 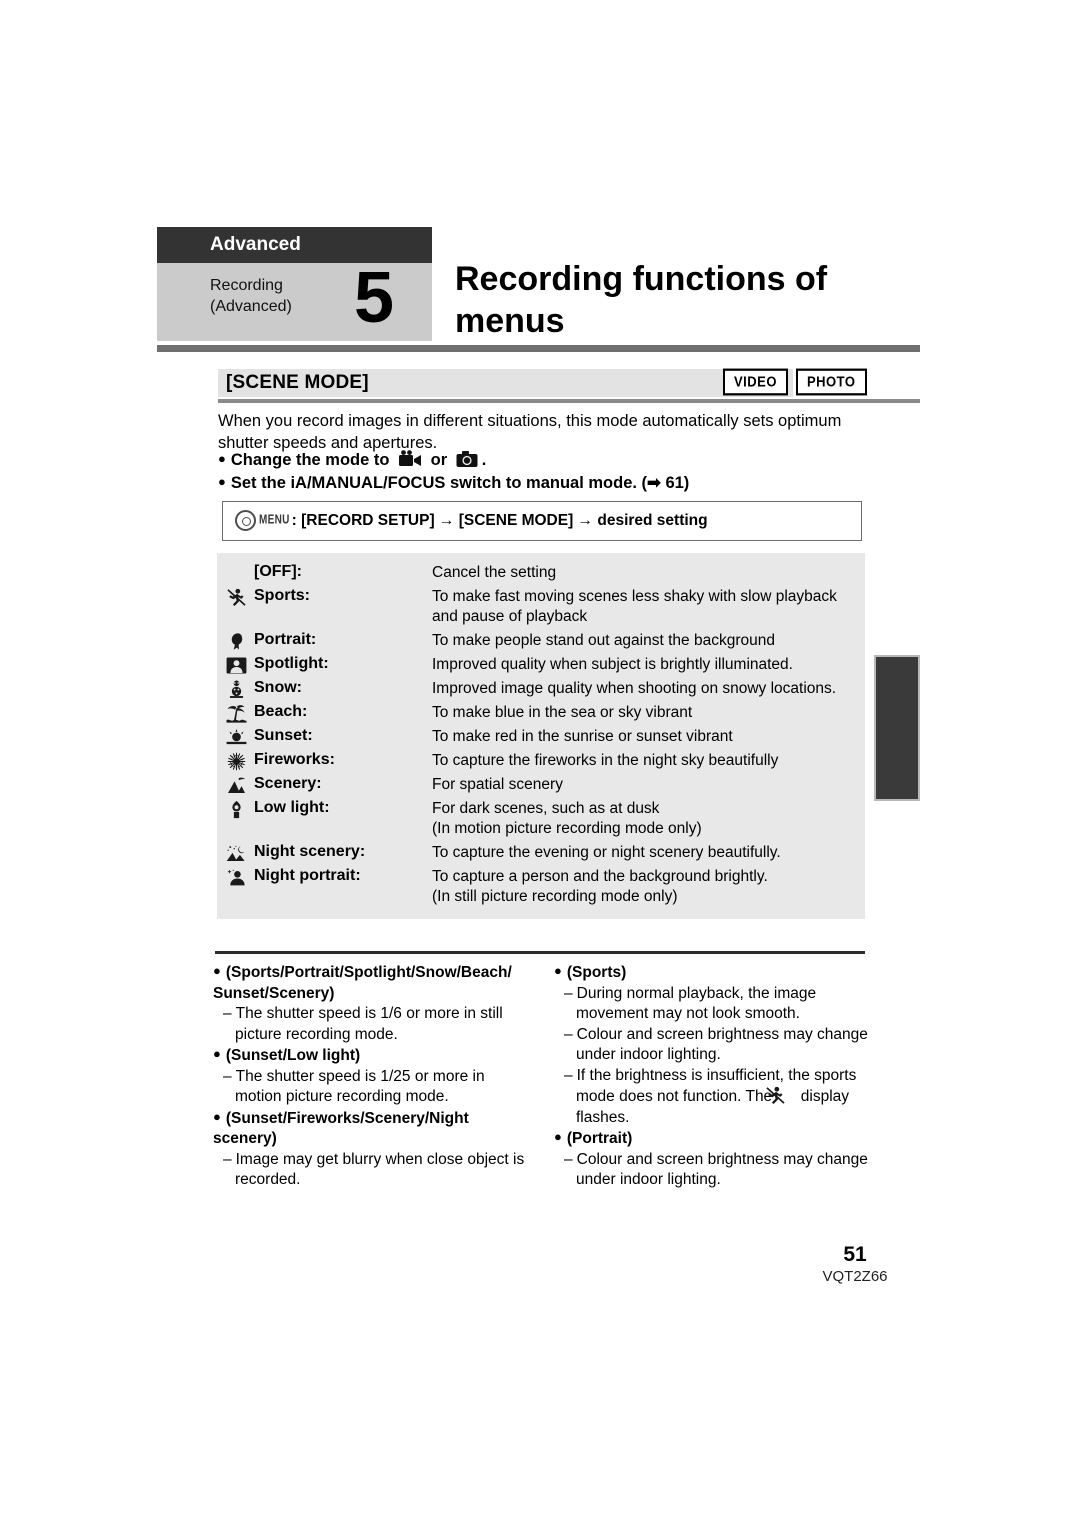 What do you see at coordinates (236, 809) in the screenshot?
I see `lowlight-icon` at bounding box center [236, 809].